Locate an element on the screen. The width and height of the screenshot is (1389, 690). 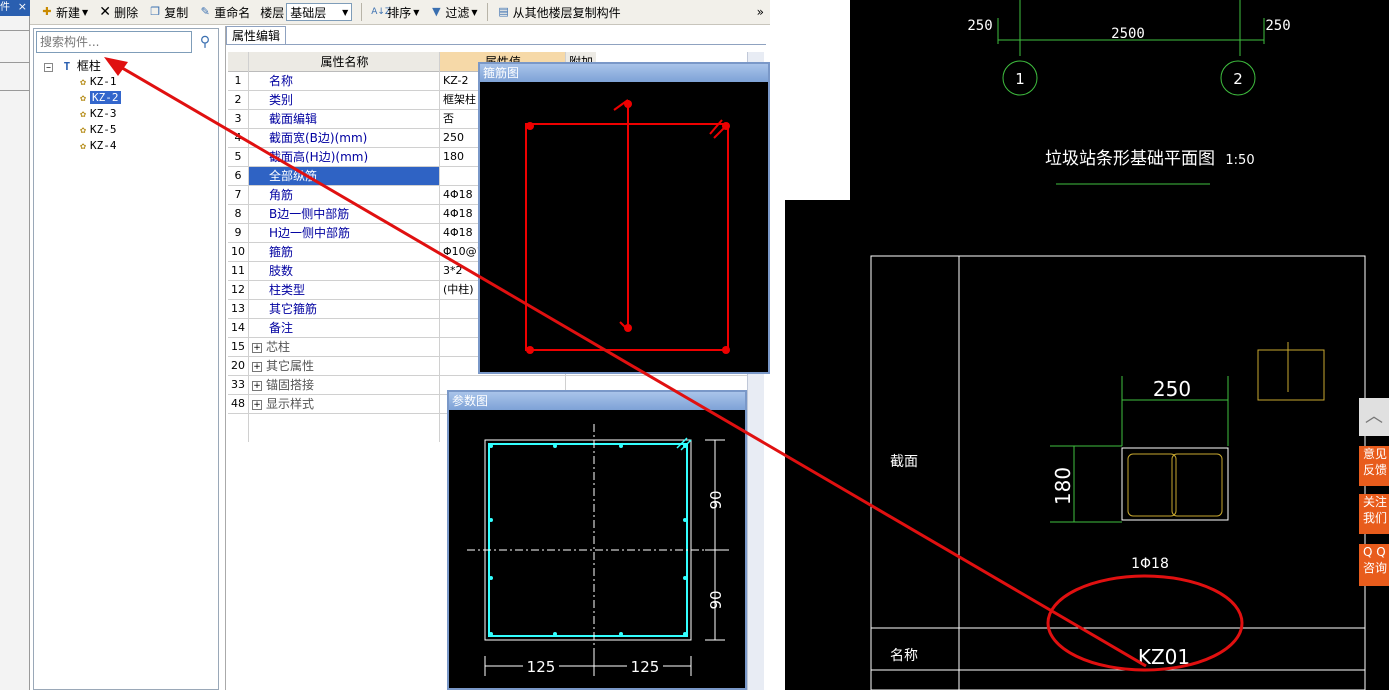
chevron-down-icon: ▼ is located at coordinates (416, 12).